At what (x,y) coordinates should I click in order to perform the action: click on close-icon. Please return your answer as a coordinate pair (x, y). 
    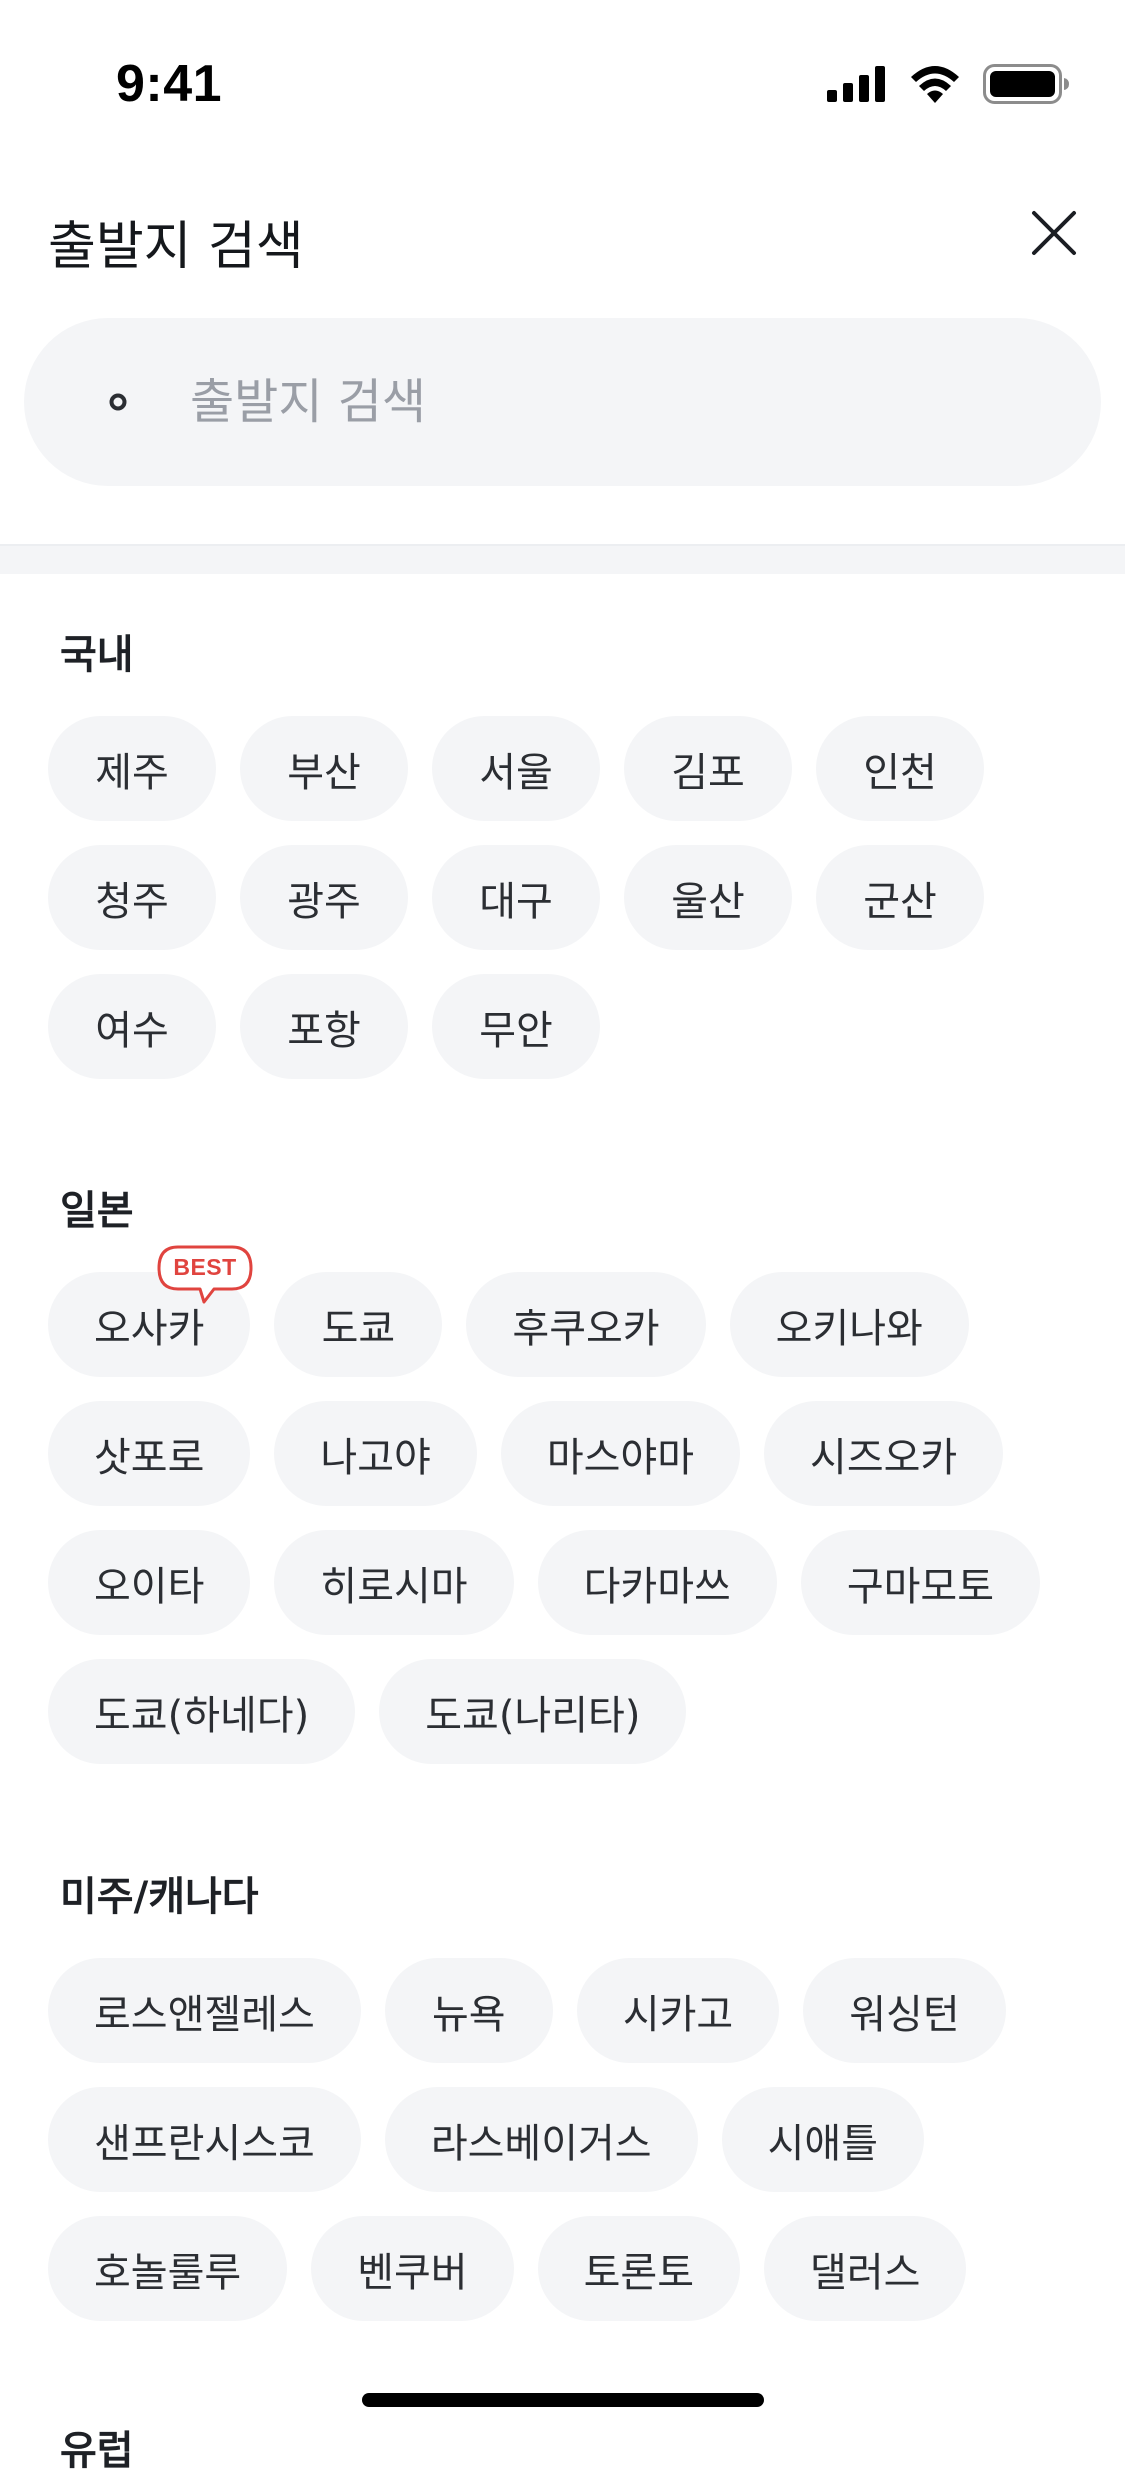
    Looking at the image, I should click on (1054, 235).